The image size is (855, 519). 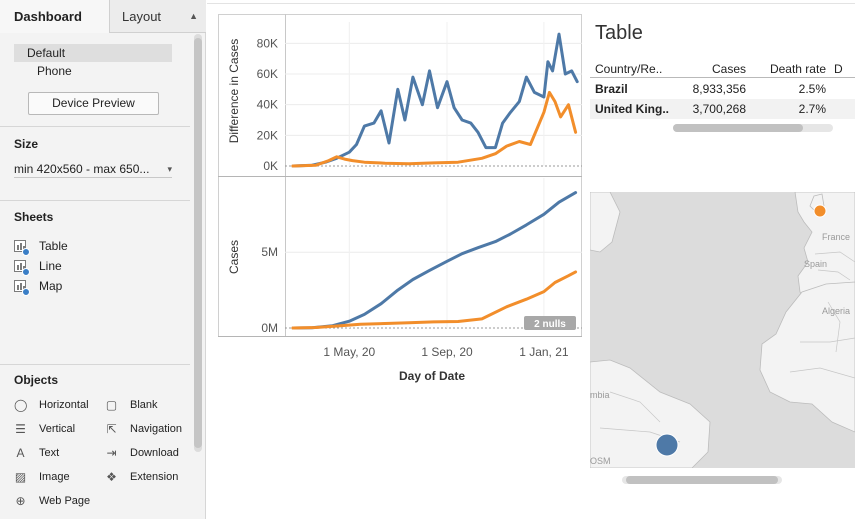 I want to click on tab-layout: Layout ▲, so click(x=158, y=16).